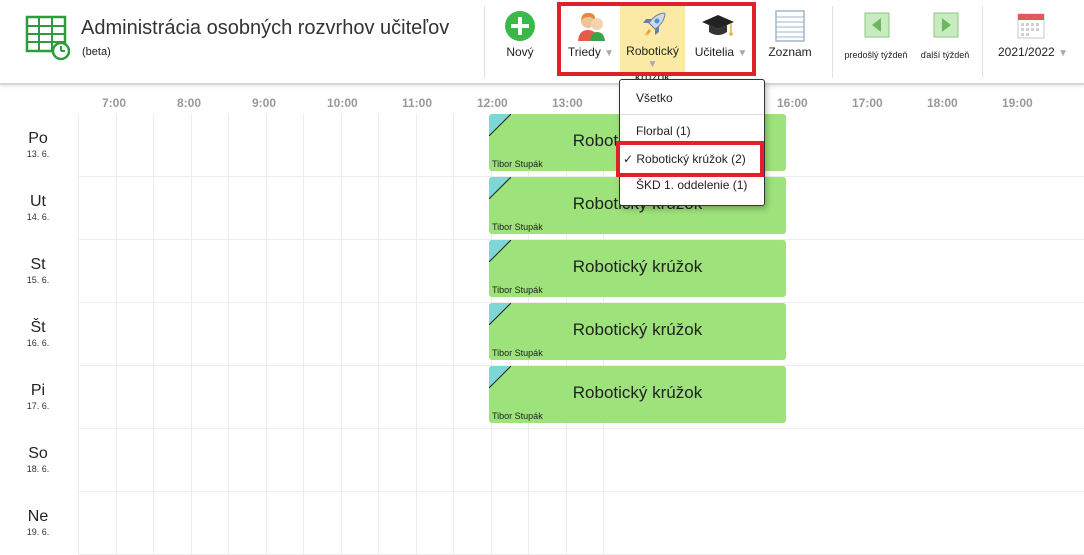  Describe the element at coordinates (38, 327) in the screenshot. I see `day-name: Št` at that location.